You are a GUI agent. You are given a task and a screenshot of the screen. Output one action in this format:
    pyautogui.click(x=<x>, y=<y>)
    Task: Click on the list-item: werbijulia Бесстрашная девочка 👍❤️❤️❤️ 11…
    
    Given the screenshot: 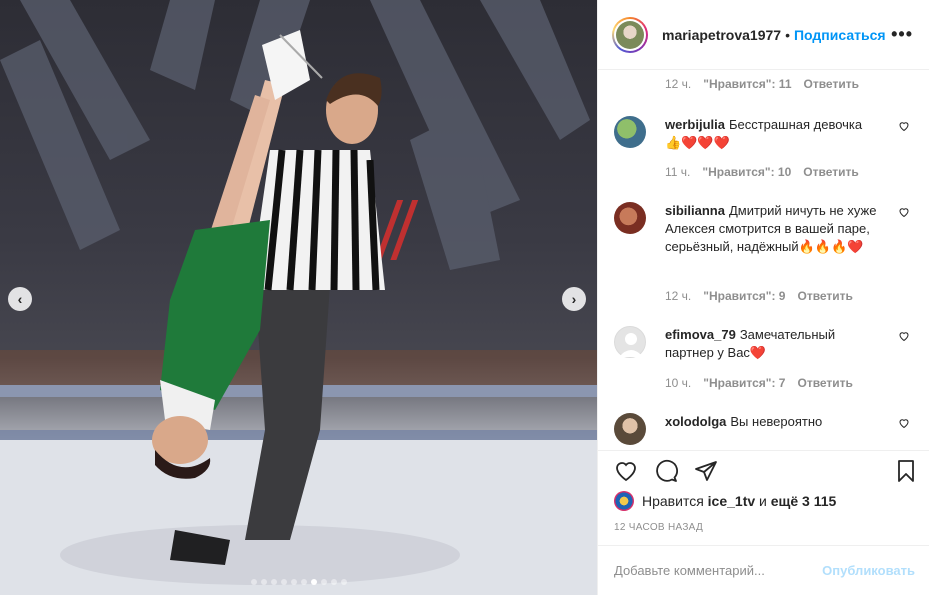 What is the action you would take?
    pyautogui.click(x=764, y=151)
    